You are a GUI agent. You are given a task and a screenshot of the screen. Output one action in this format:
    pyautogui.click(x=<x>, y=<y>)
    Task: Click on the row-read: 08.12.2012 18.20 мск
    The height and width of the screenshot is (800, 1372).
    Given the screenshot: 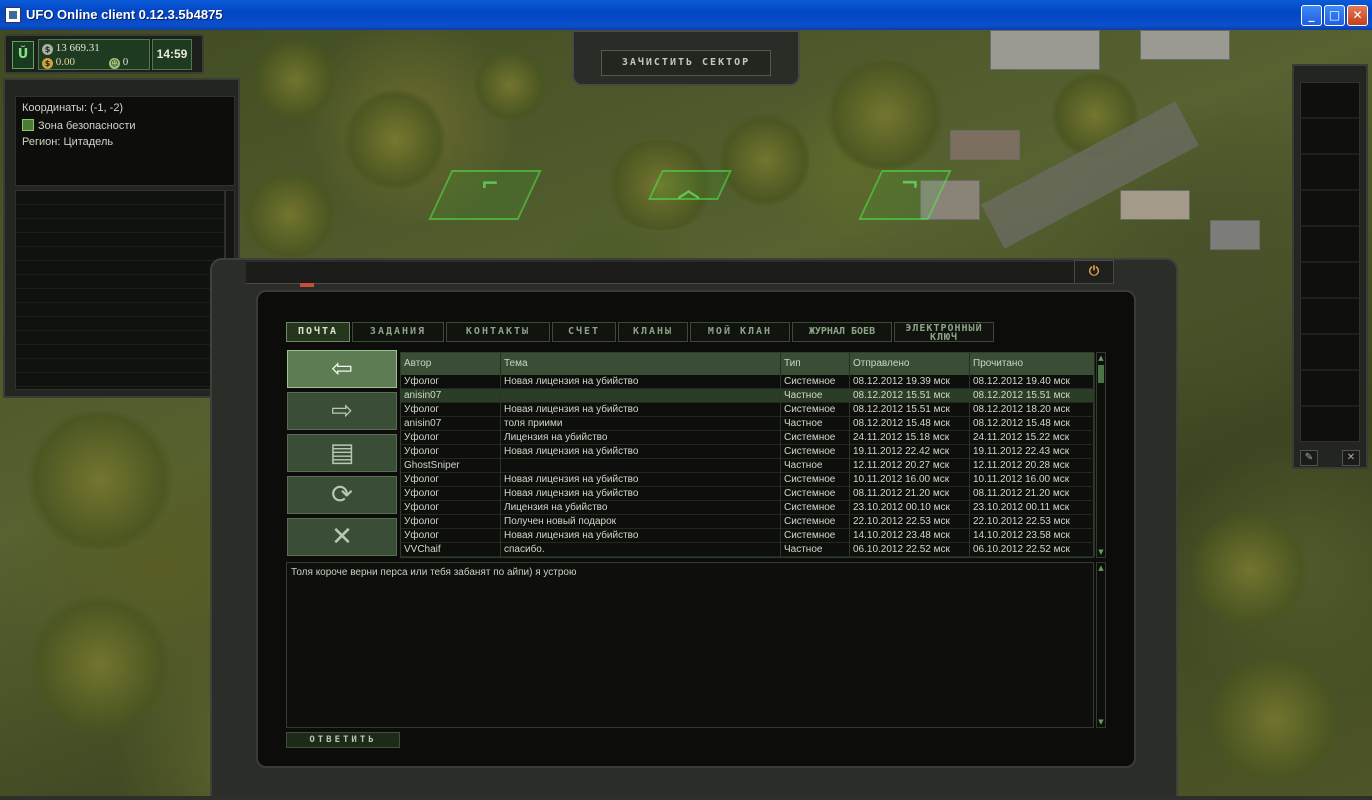 What is the action you would take?
    pyautogui.click(x=1032, y=410)
    